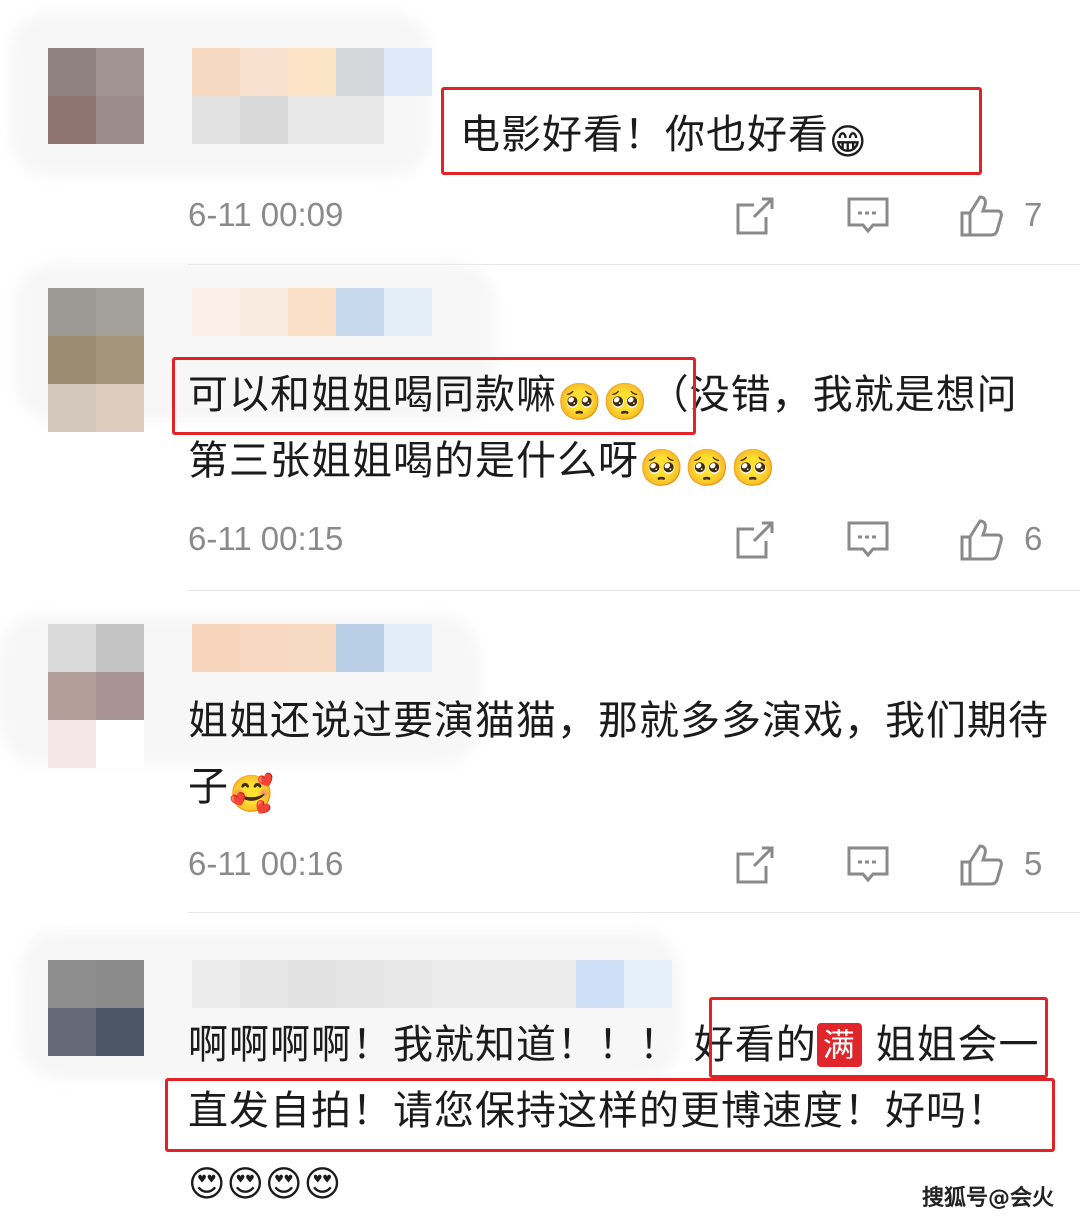 The width and height of the screenshot is (1080, 1222). I want to click on watermark: 搜狐号@会火, so click(987, 1198).